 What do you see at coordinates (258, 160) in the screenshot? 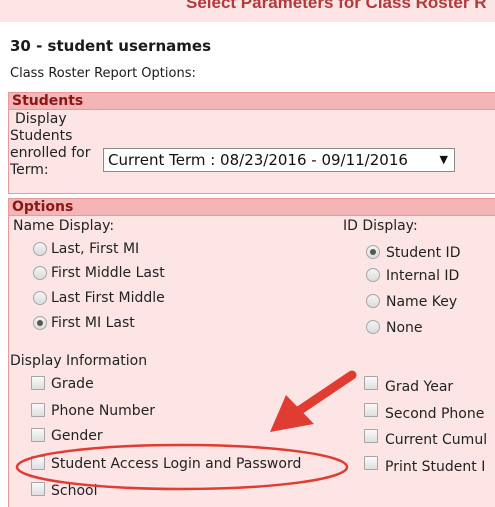
I see `term-select-value: Current Term : 08/23/2016 - 09/11/2016` at bounding box center [258, 160].